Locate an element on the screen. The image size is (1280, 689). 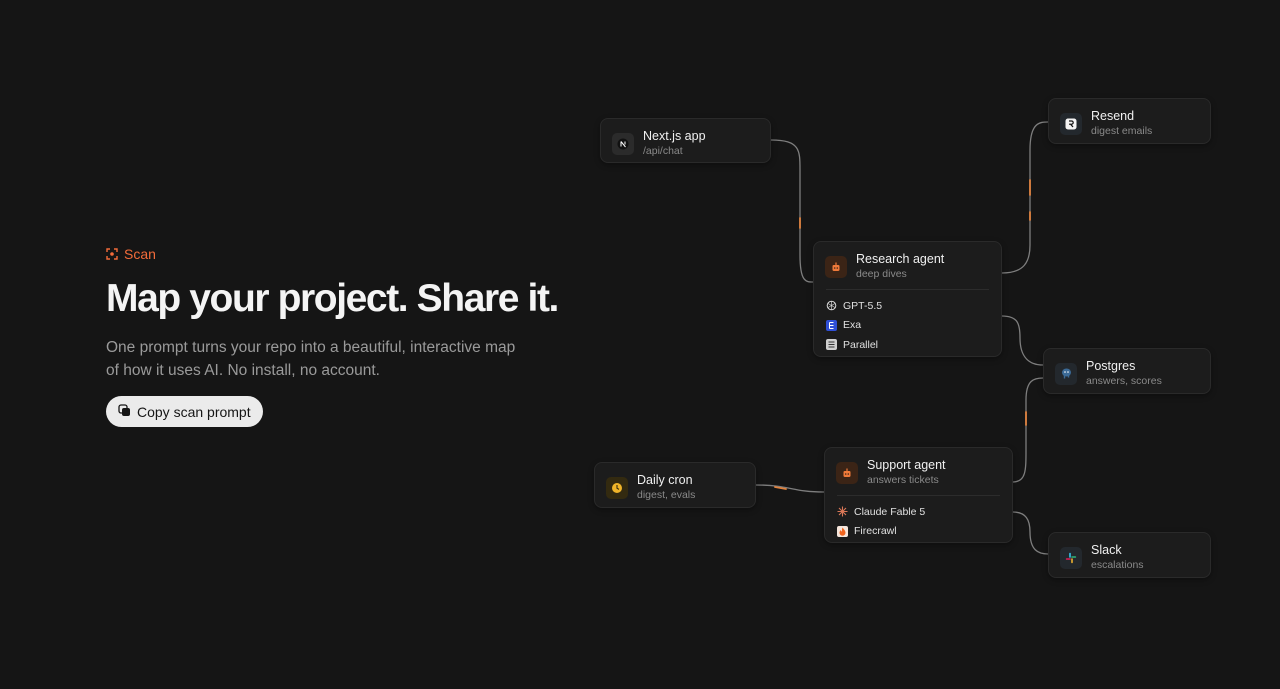
tool-item: Claude Fable 5 is located at coordinates (918, 512).